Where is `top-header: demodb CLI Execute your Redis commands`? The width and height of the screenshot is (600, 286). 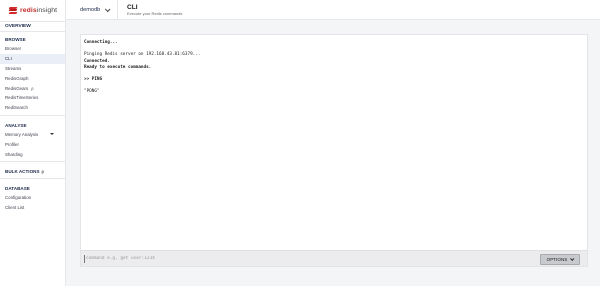
top-header: demodb CLI Execute your Redis commands is located at coordinates (333, 10).